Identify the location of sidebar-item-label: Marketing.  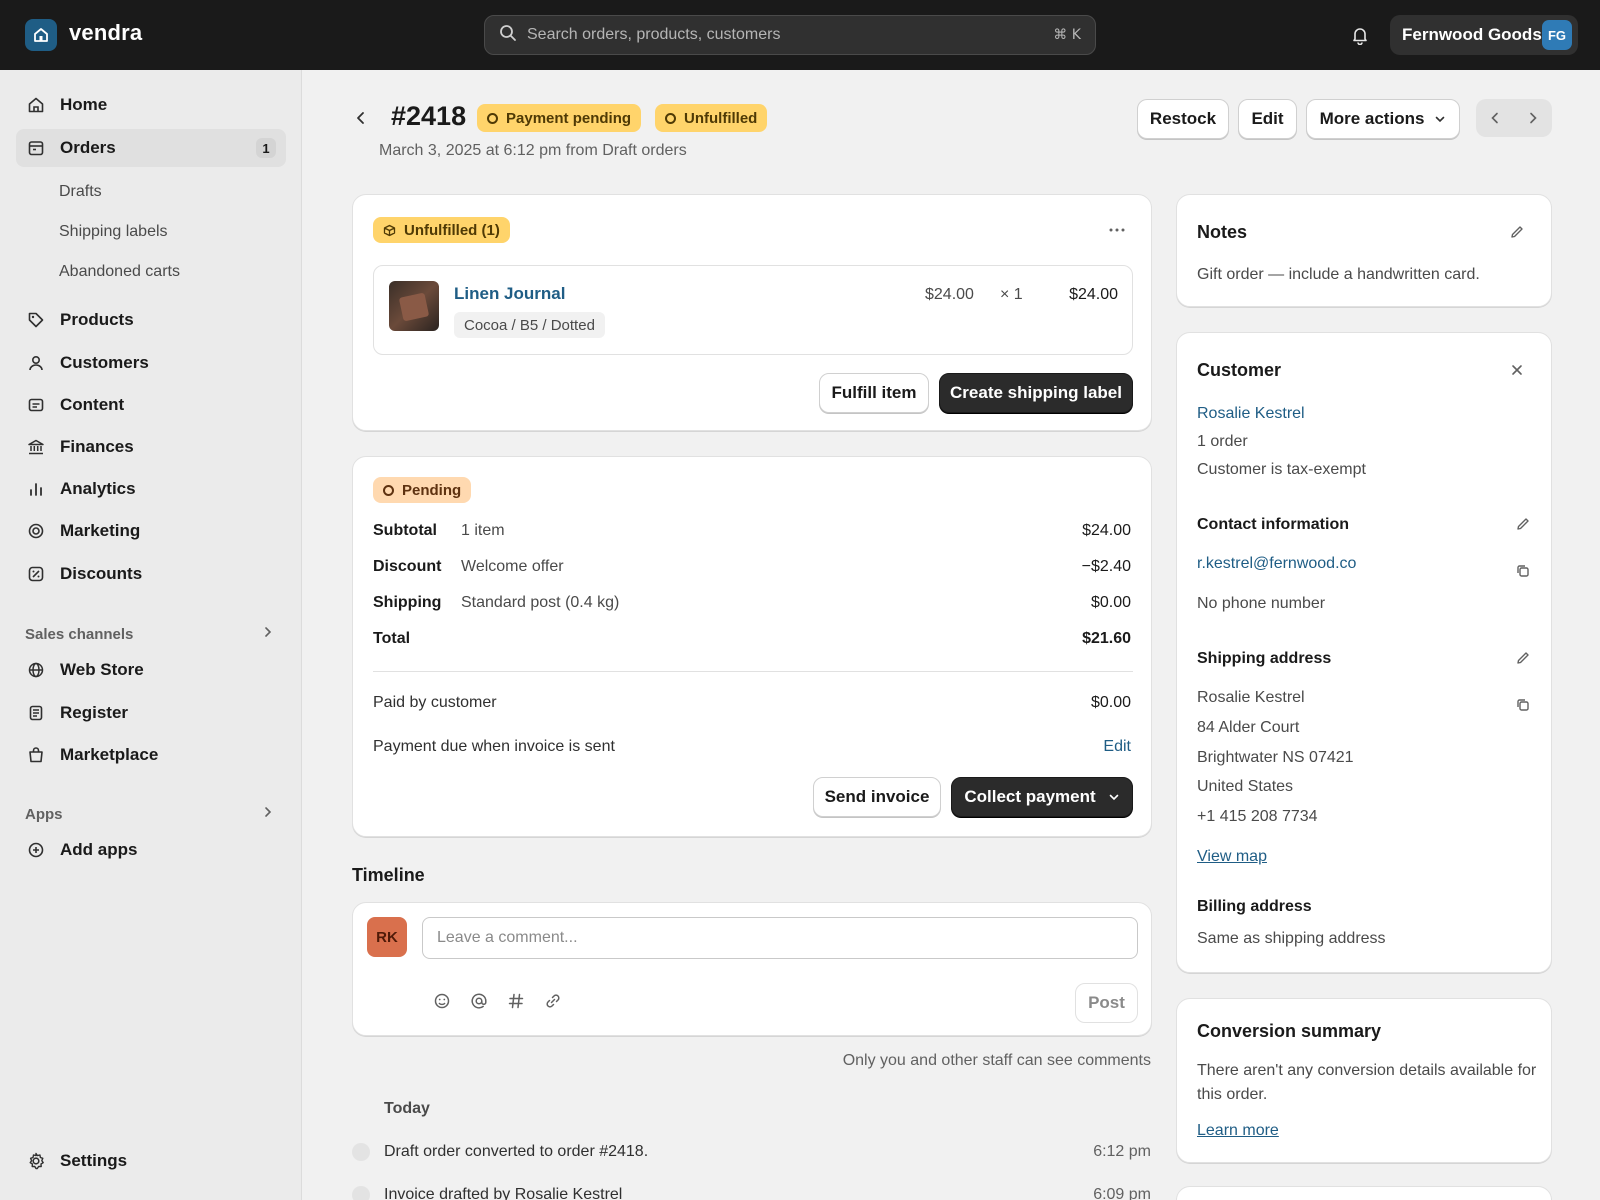
(100, 530).